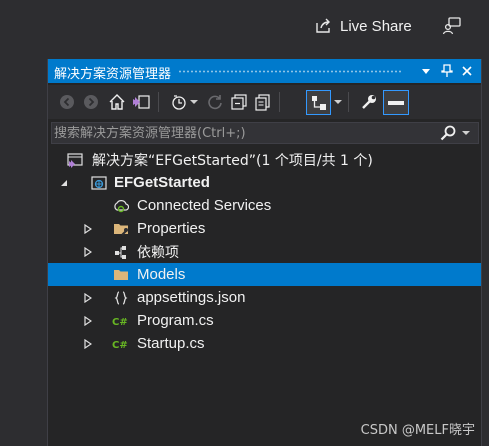 The height and width of the screenshot is (446, 489). I want to click on tree-item-label: Properties, so click(171, 228).